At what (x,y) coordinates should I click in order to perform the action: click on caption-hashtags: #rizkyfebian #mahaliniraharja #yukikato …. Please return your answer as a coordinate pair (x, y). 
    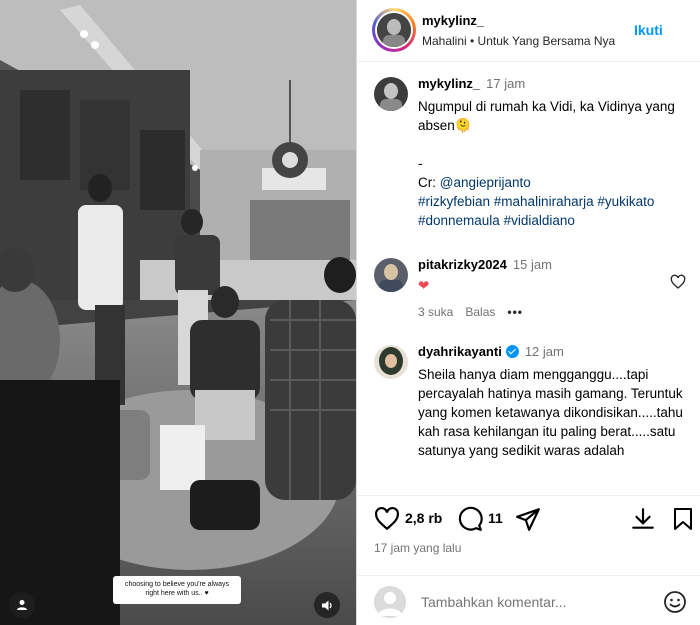
    Looking at the image, I should click on (553, 211).